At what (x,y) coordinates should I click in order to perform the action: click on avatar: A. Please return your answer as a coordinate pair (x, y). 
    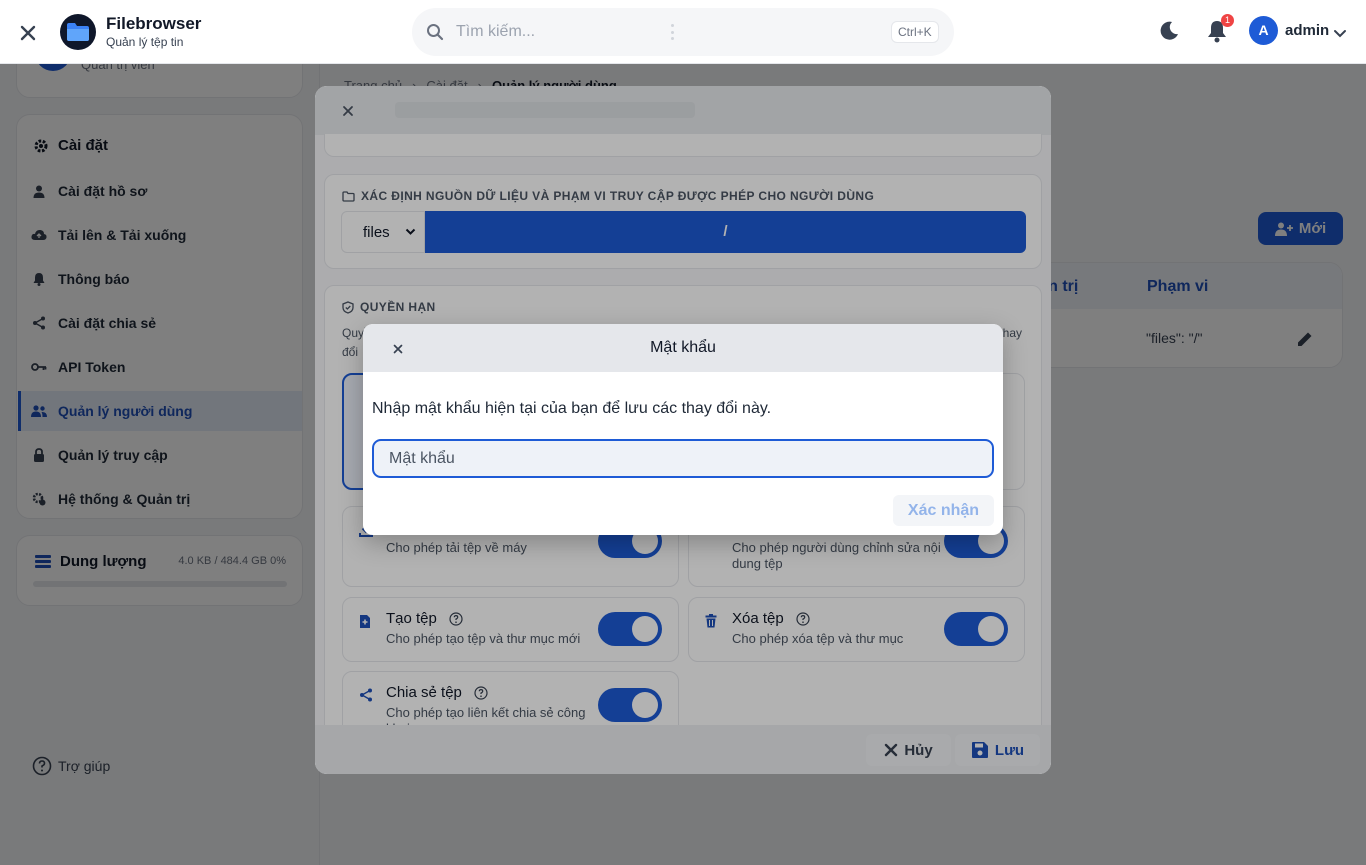
    Looking at the image, I should click on (1263, 30).